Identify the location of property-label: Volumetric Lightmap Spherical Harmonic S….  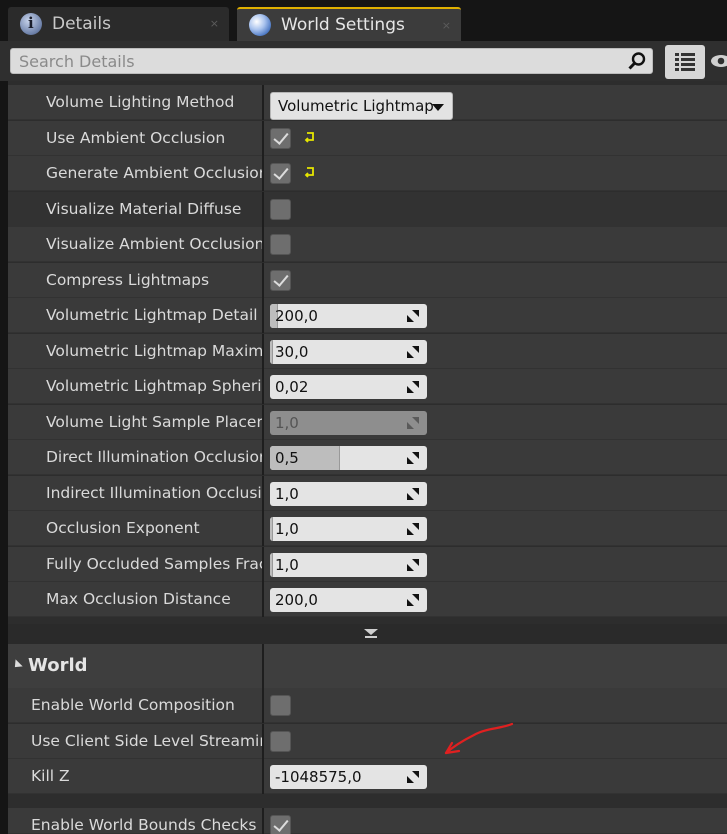
(154, 386).